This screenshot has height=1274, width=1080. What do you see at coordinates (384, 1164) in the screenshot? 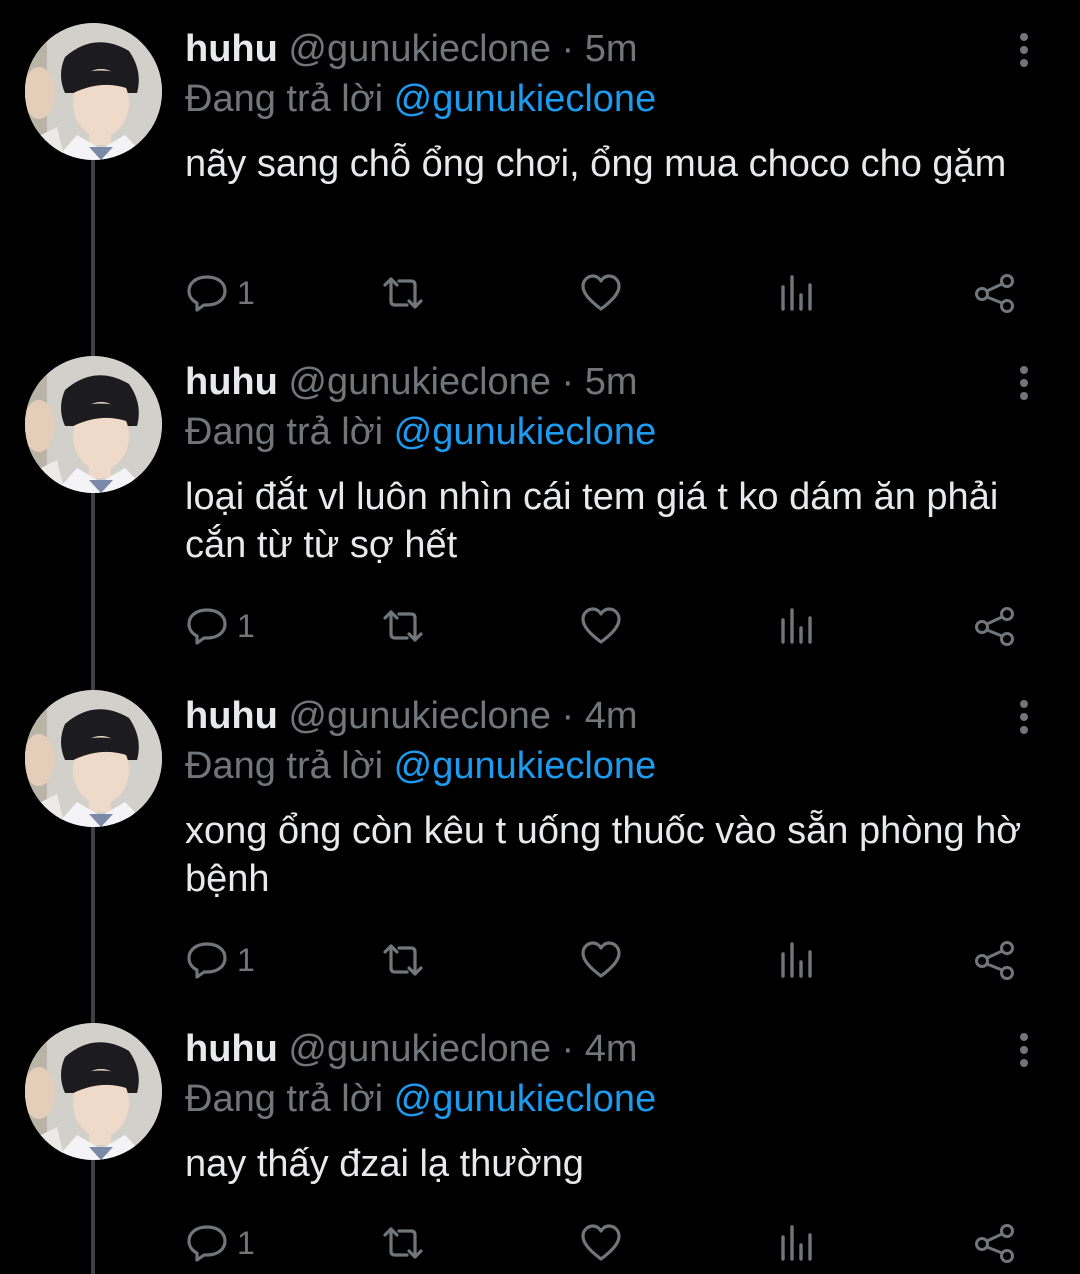
I see `tweet-text: nay thấy đzai lạ thường` at bounding box center [384, 1164].